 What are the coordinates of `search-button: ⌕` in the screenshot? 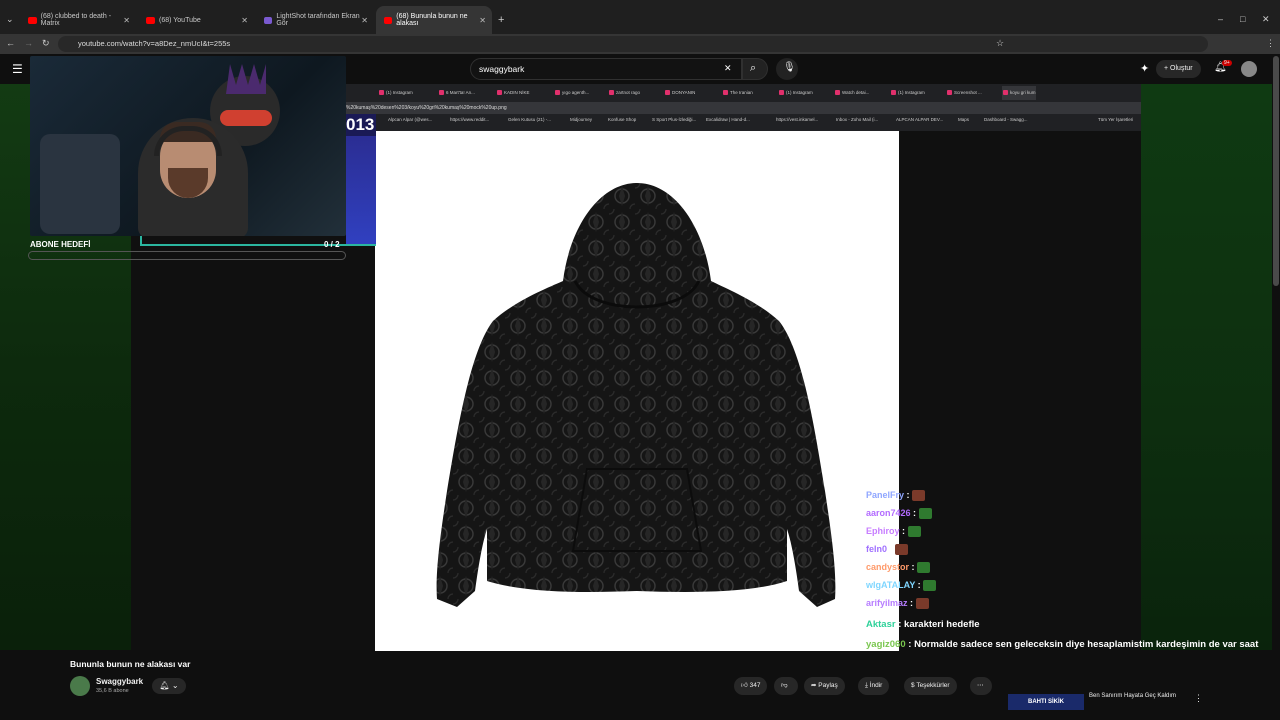 It's located at (755, 69).